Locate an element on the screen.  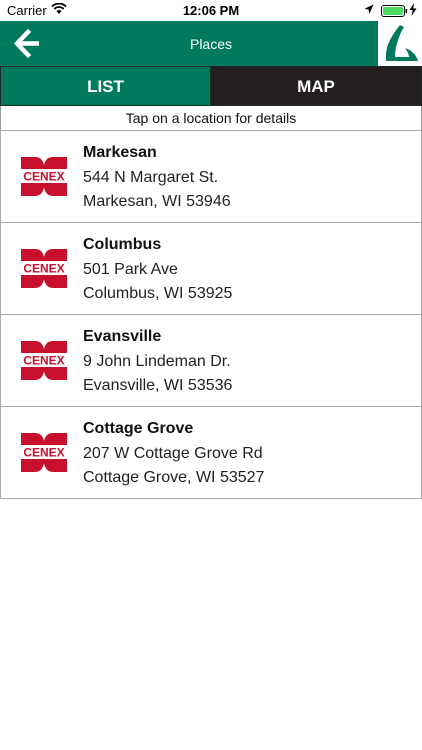
brand-logo is located at coordinates (400, 43).